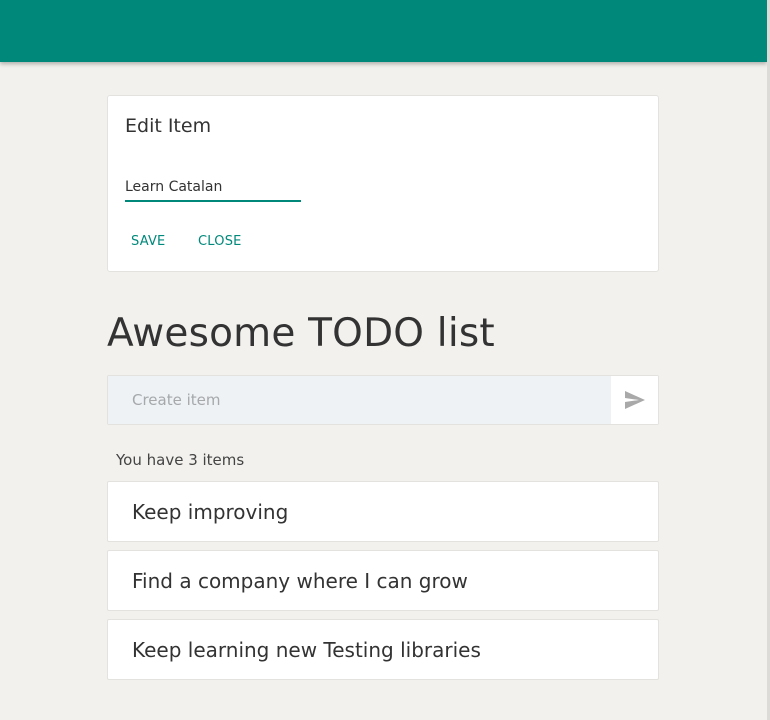  What do you see at coordinates (383, 31) in the screenshot?
I see `top-app-bar` at bounding box center [383, 31].